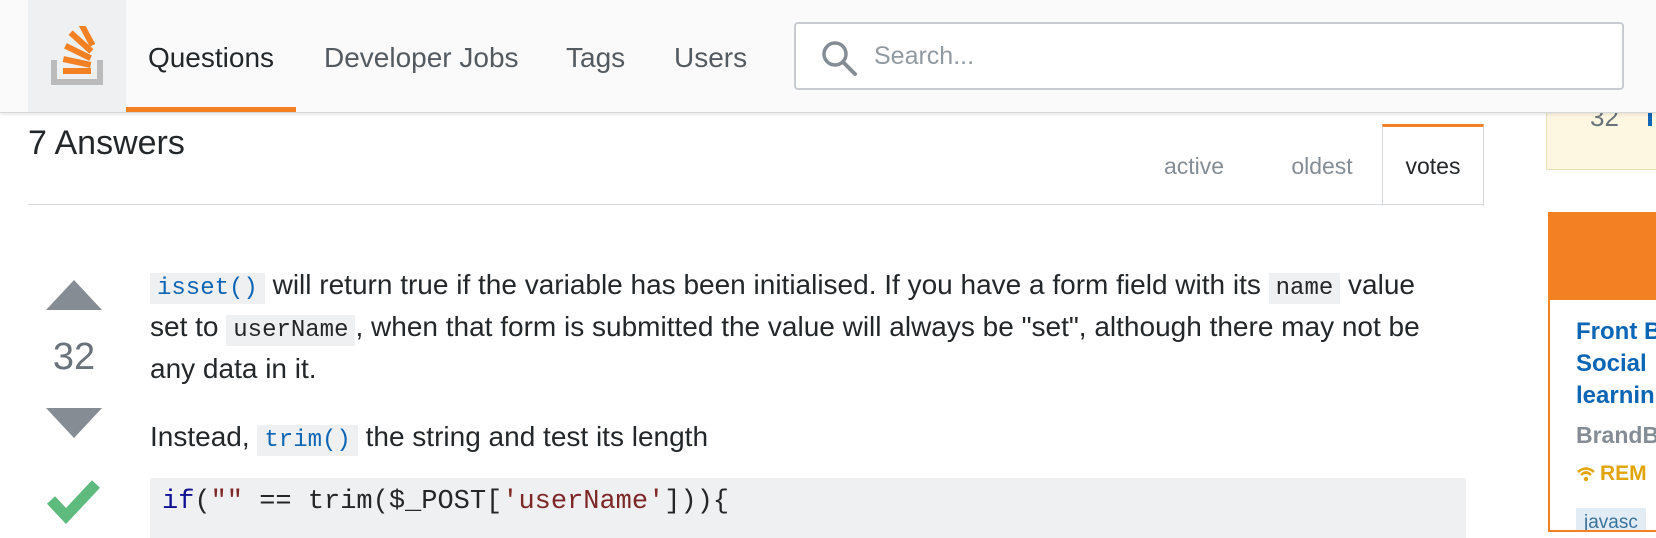 The height and width of the screenshot is (538, 1656). I want to click on nav-tags: Tags, so click(595, 56).